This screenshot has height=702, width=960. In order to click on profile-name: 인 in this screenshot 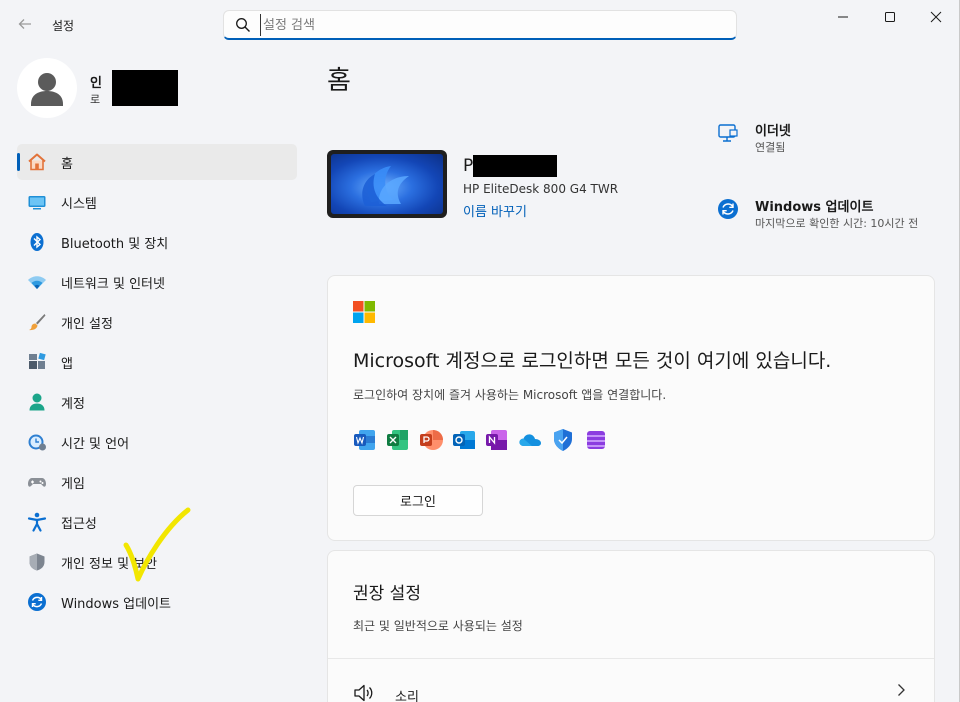, I will do `click(96, 83)`.